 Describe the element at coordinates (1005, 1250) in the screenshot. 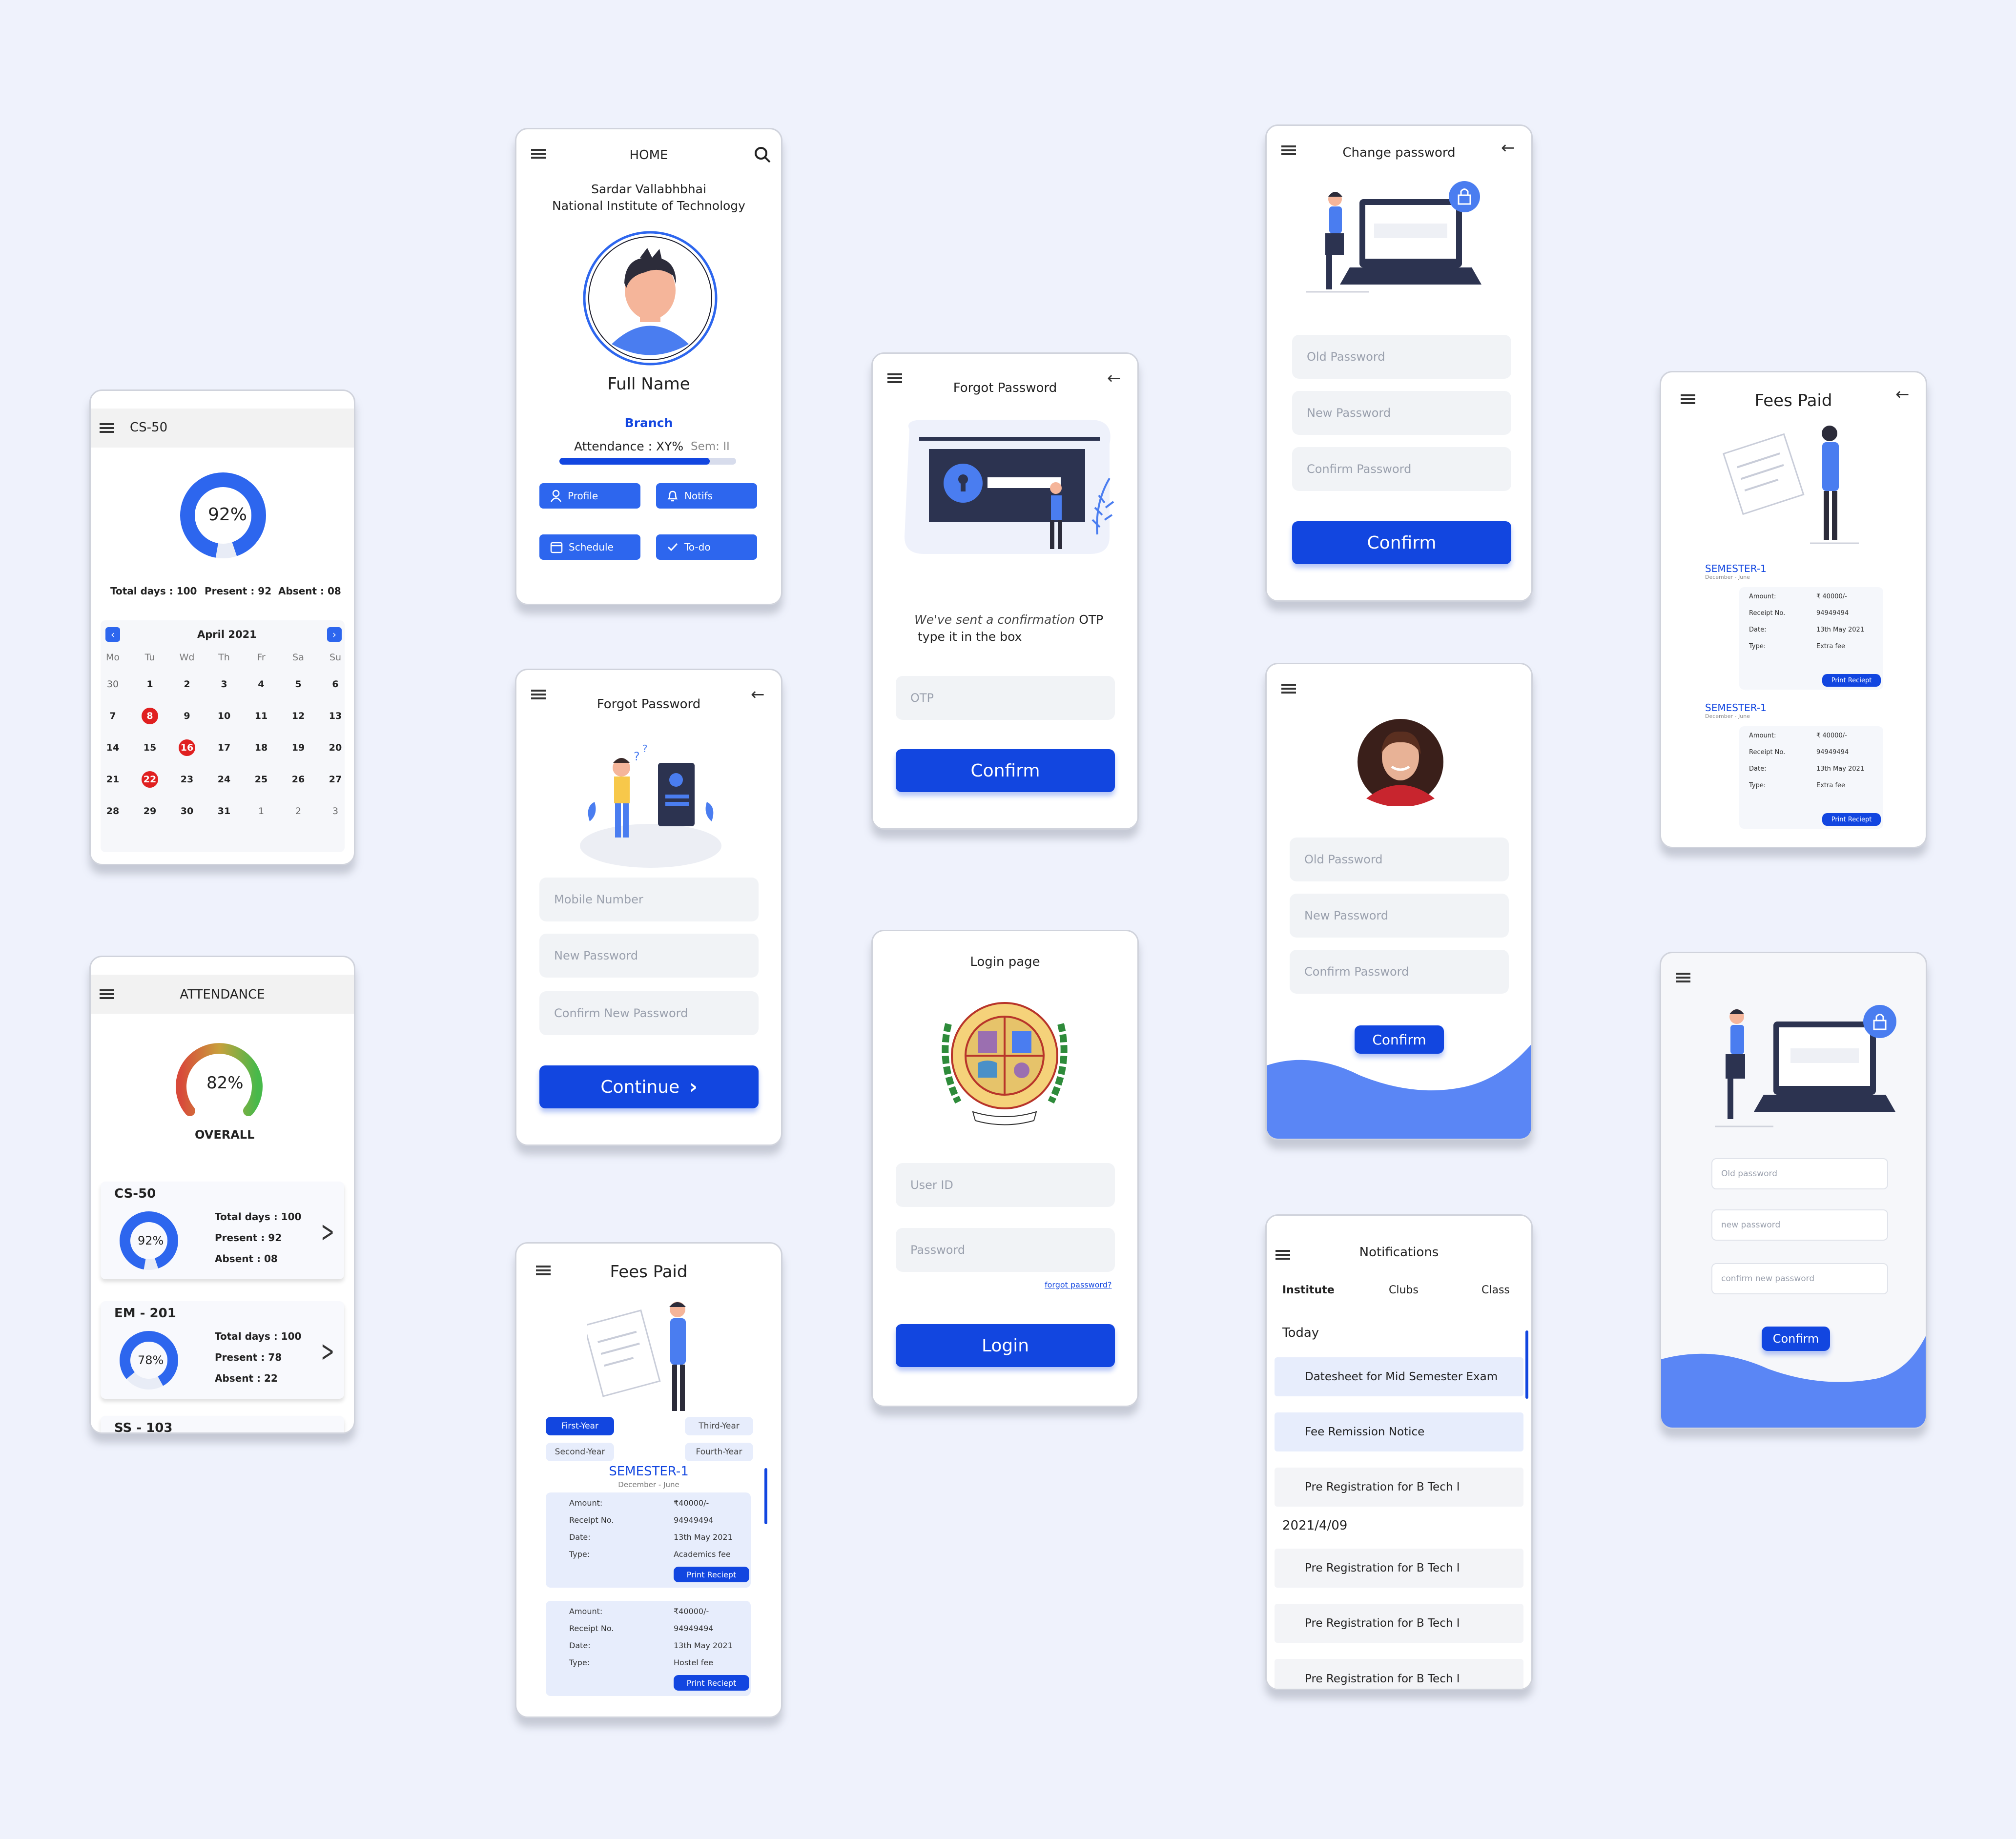

I see `password-input: Password` at that location.